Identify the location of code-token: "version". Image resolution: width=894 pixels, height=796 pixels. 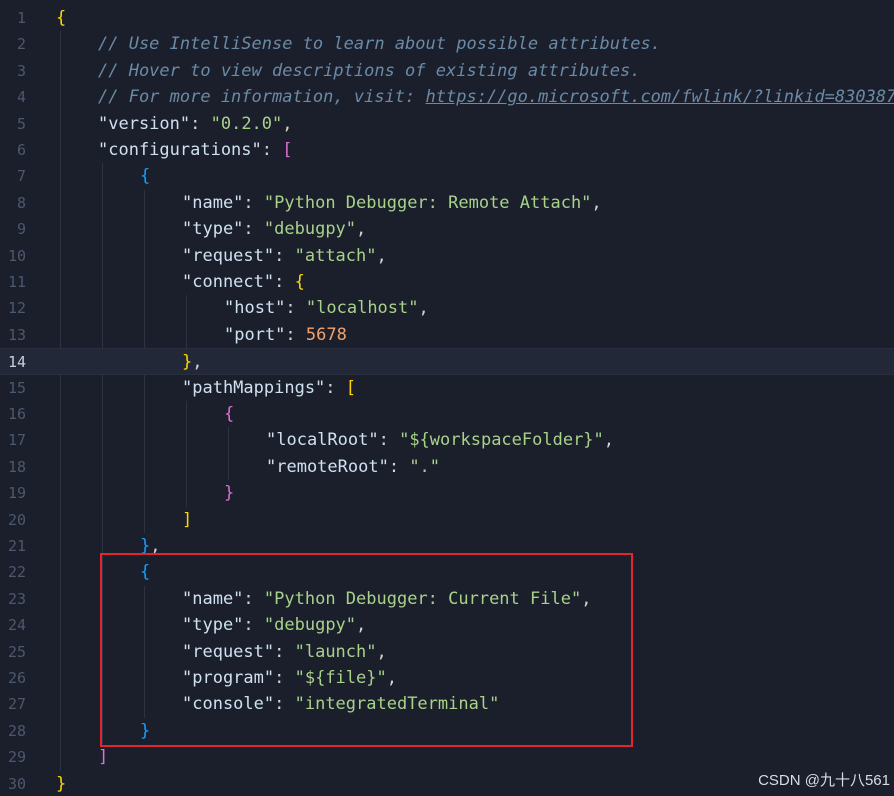
(144, 123).